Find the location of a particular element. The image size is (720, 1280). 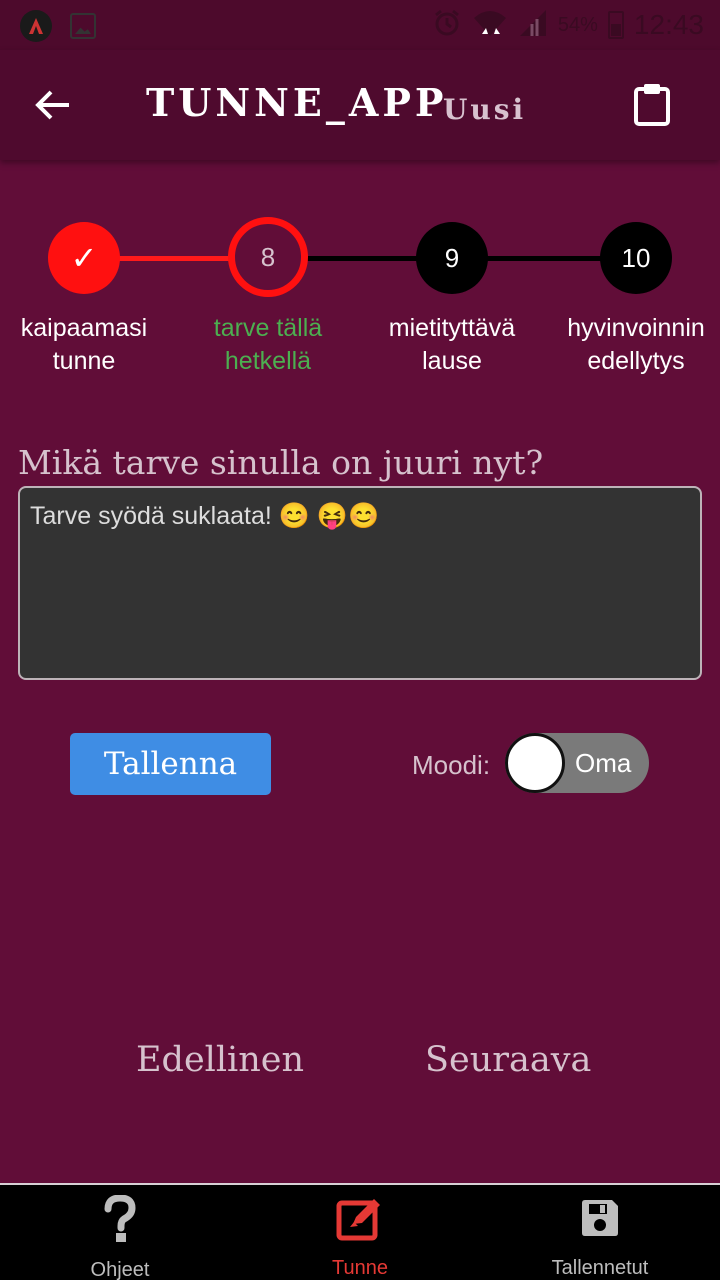

image-notification-icon is located at coordinates (83, 26).